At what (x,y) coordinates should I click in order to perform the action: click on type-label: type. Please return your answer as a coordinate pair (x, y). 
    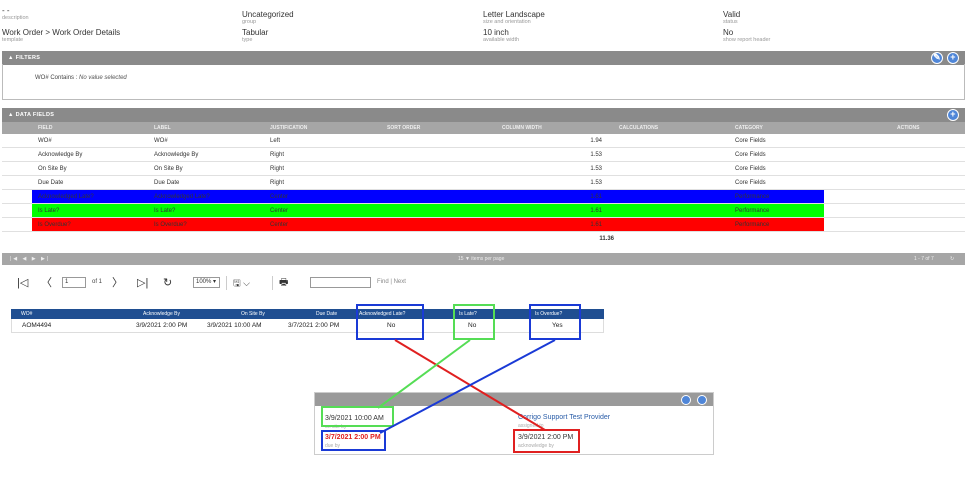
    Looking at the image, I should click on (247, 40).